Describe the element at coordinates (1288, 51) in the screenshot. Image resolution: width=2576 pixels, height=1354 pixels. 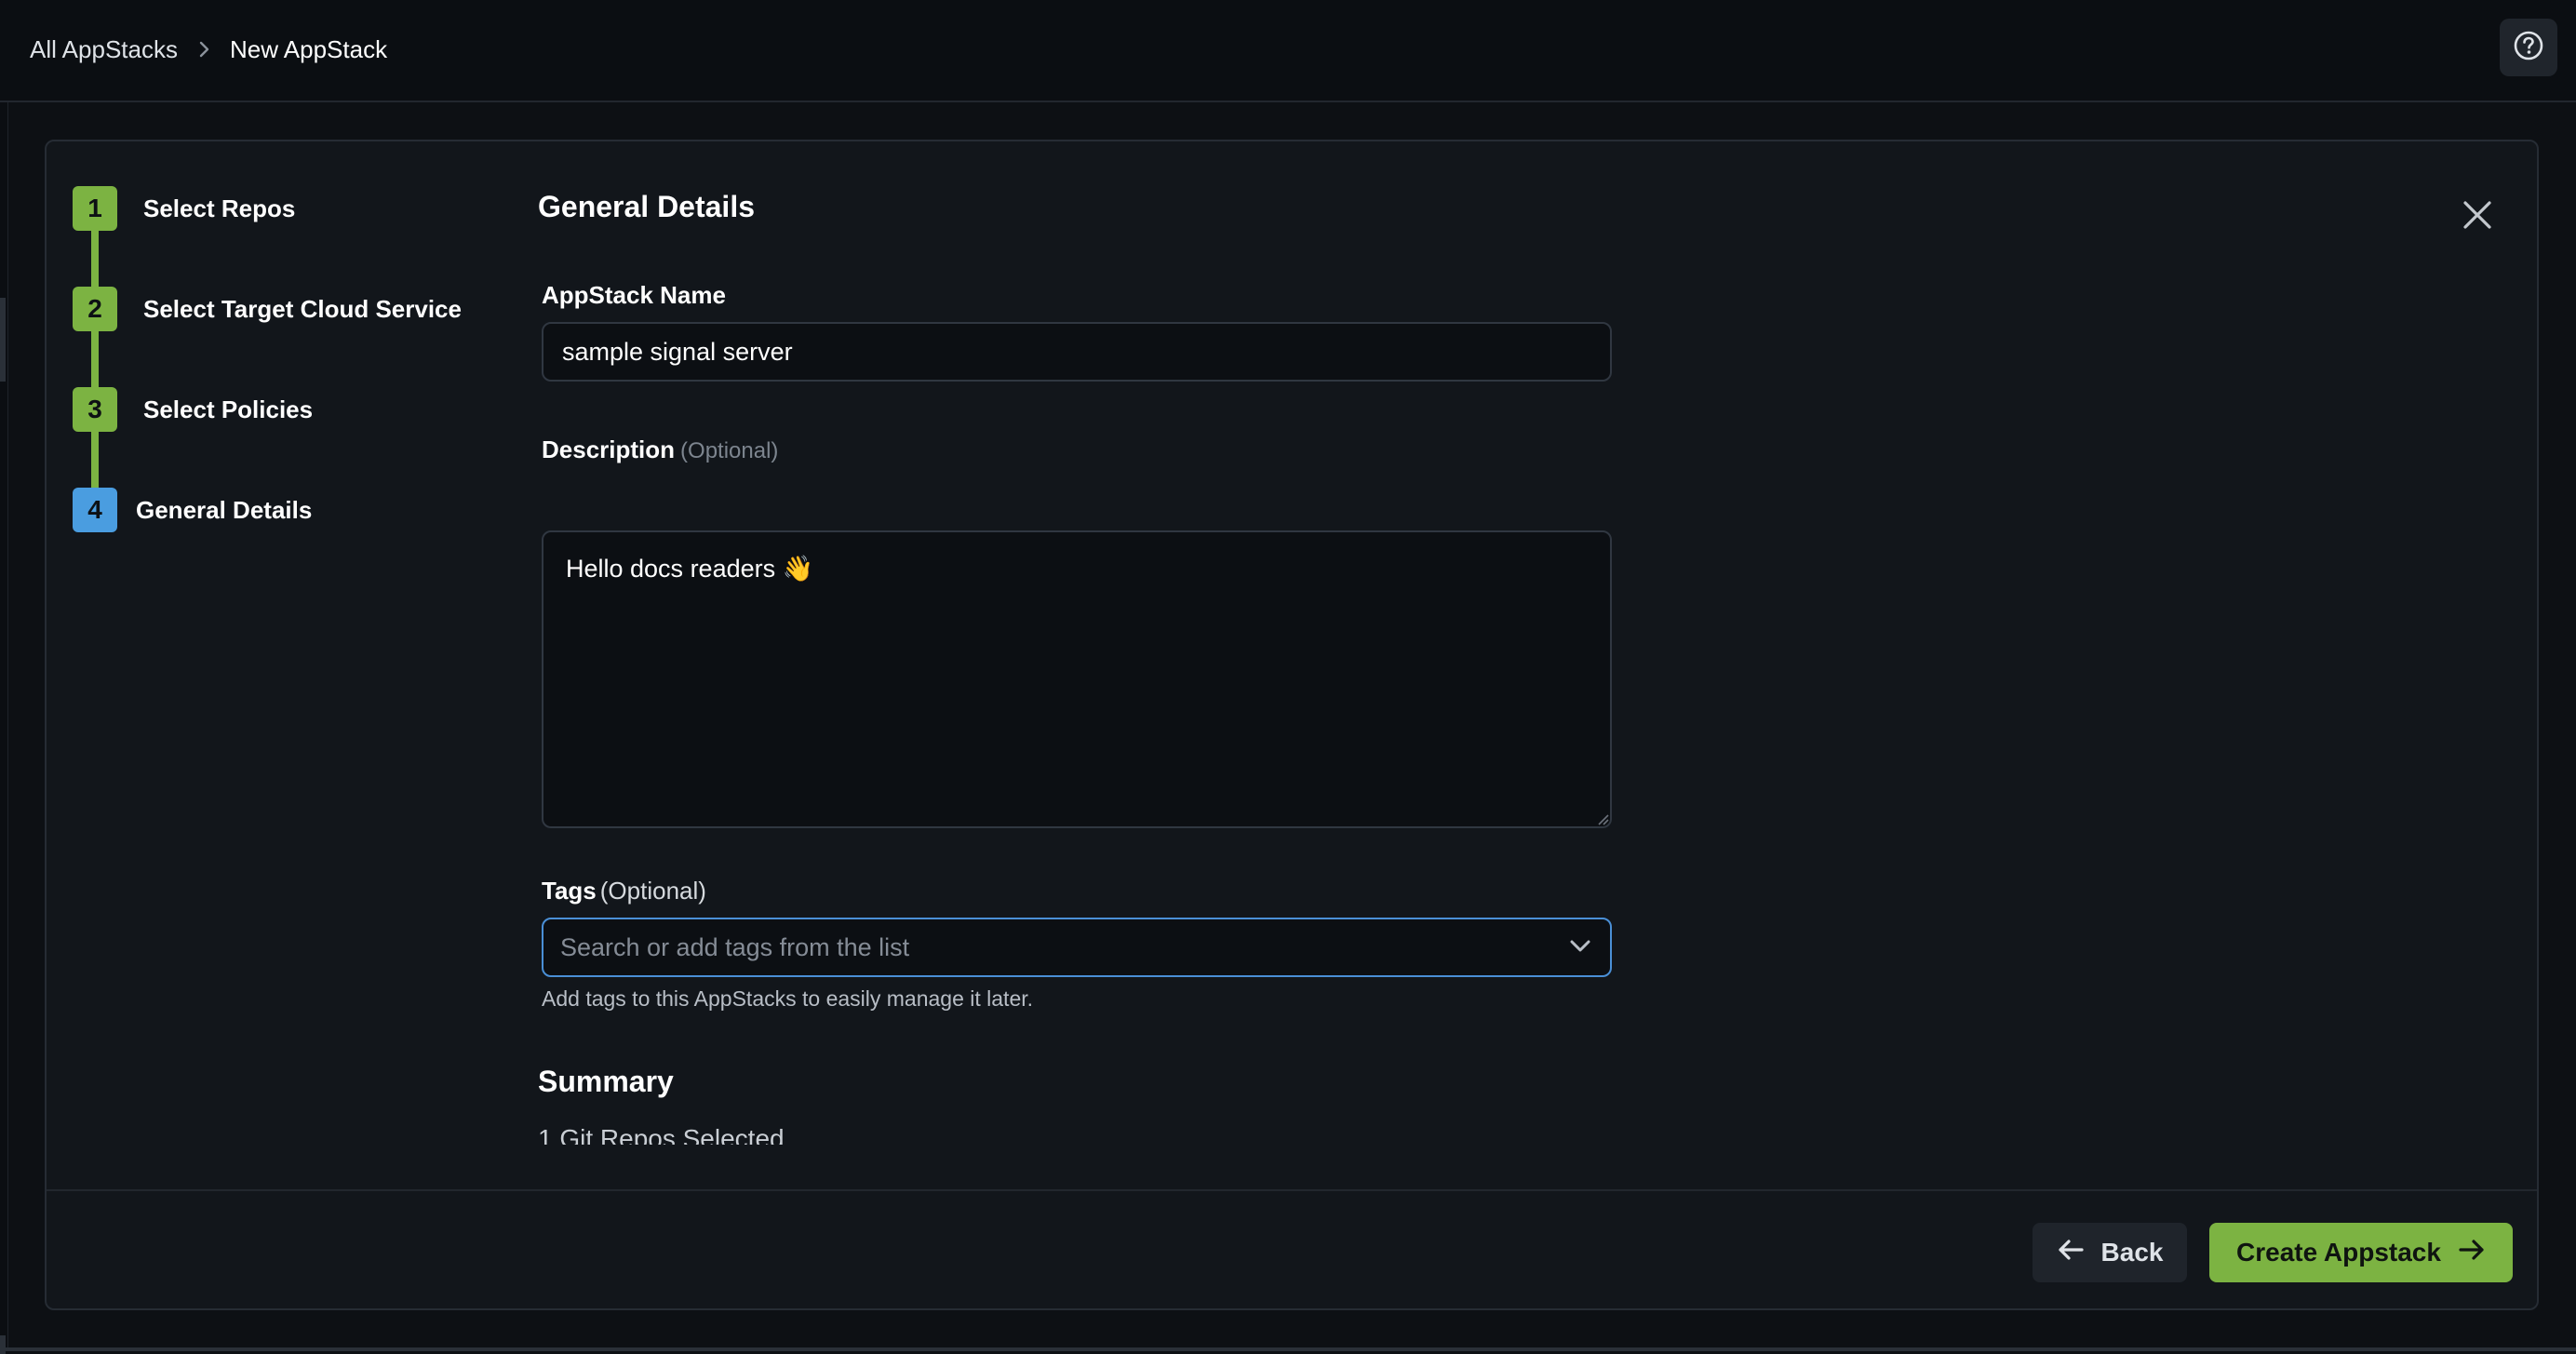
I see `top-bar: All AppStacks New AppStack` at that location.